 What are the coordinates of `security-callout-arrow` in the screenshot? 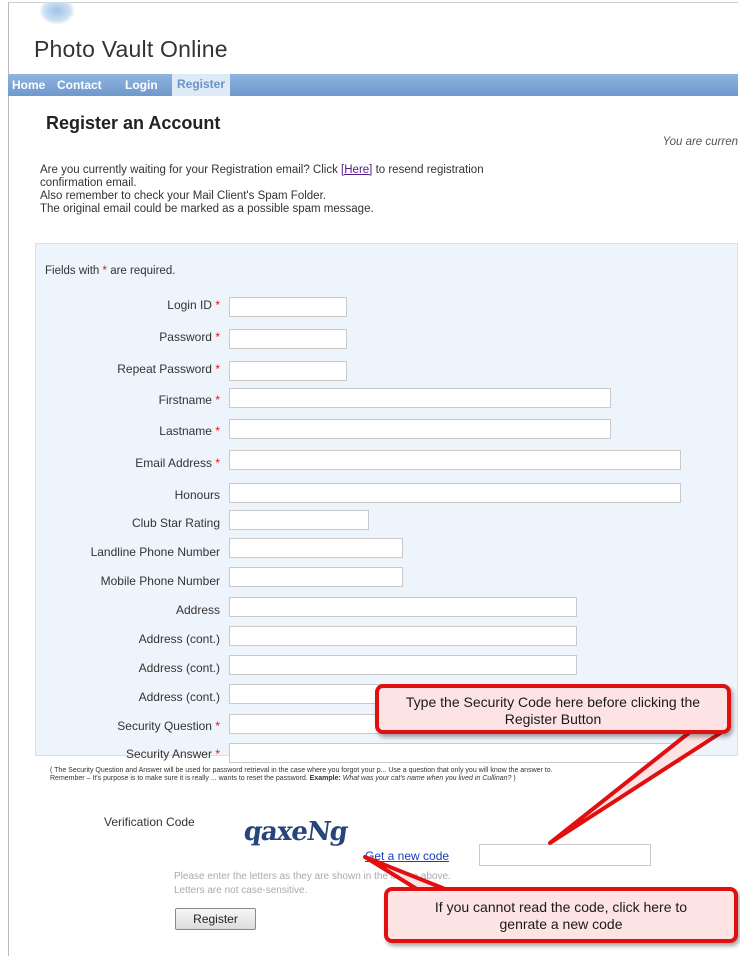 It's located at (636, 787).